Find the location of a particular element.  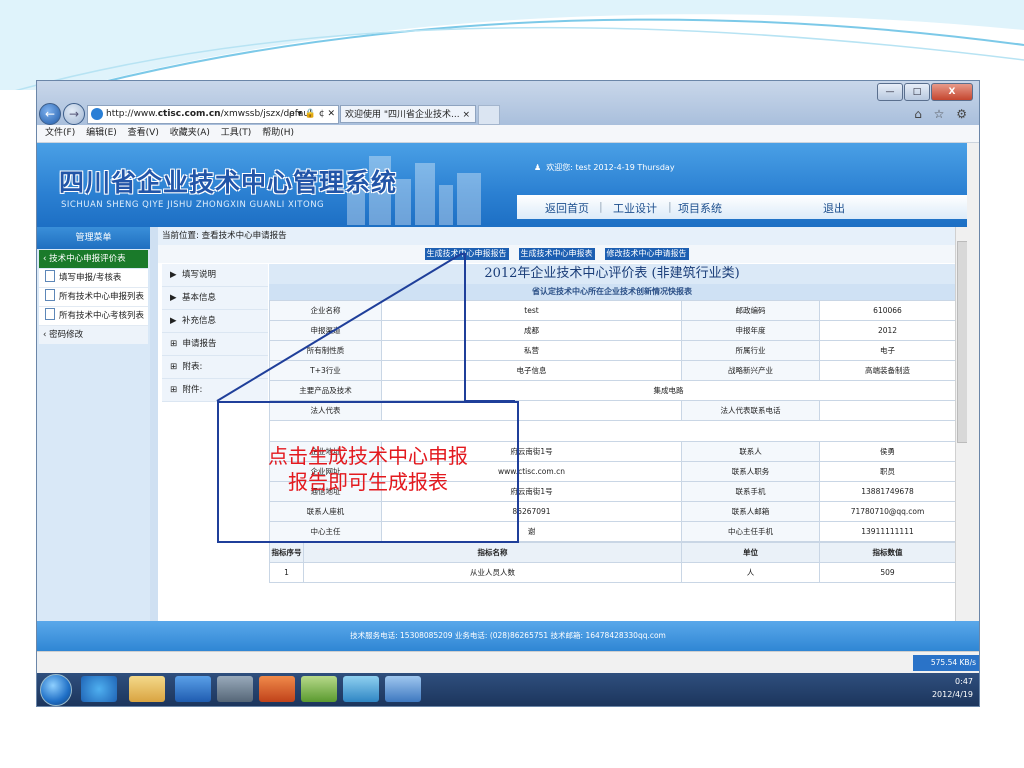

sidebar-item-fill-form: 填写申报/考核表 is located at coordinates (93, 278).